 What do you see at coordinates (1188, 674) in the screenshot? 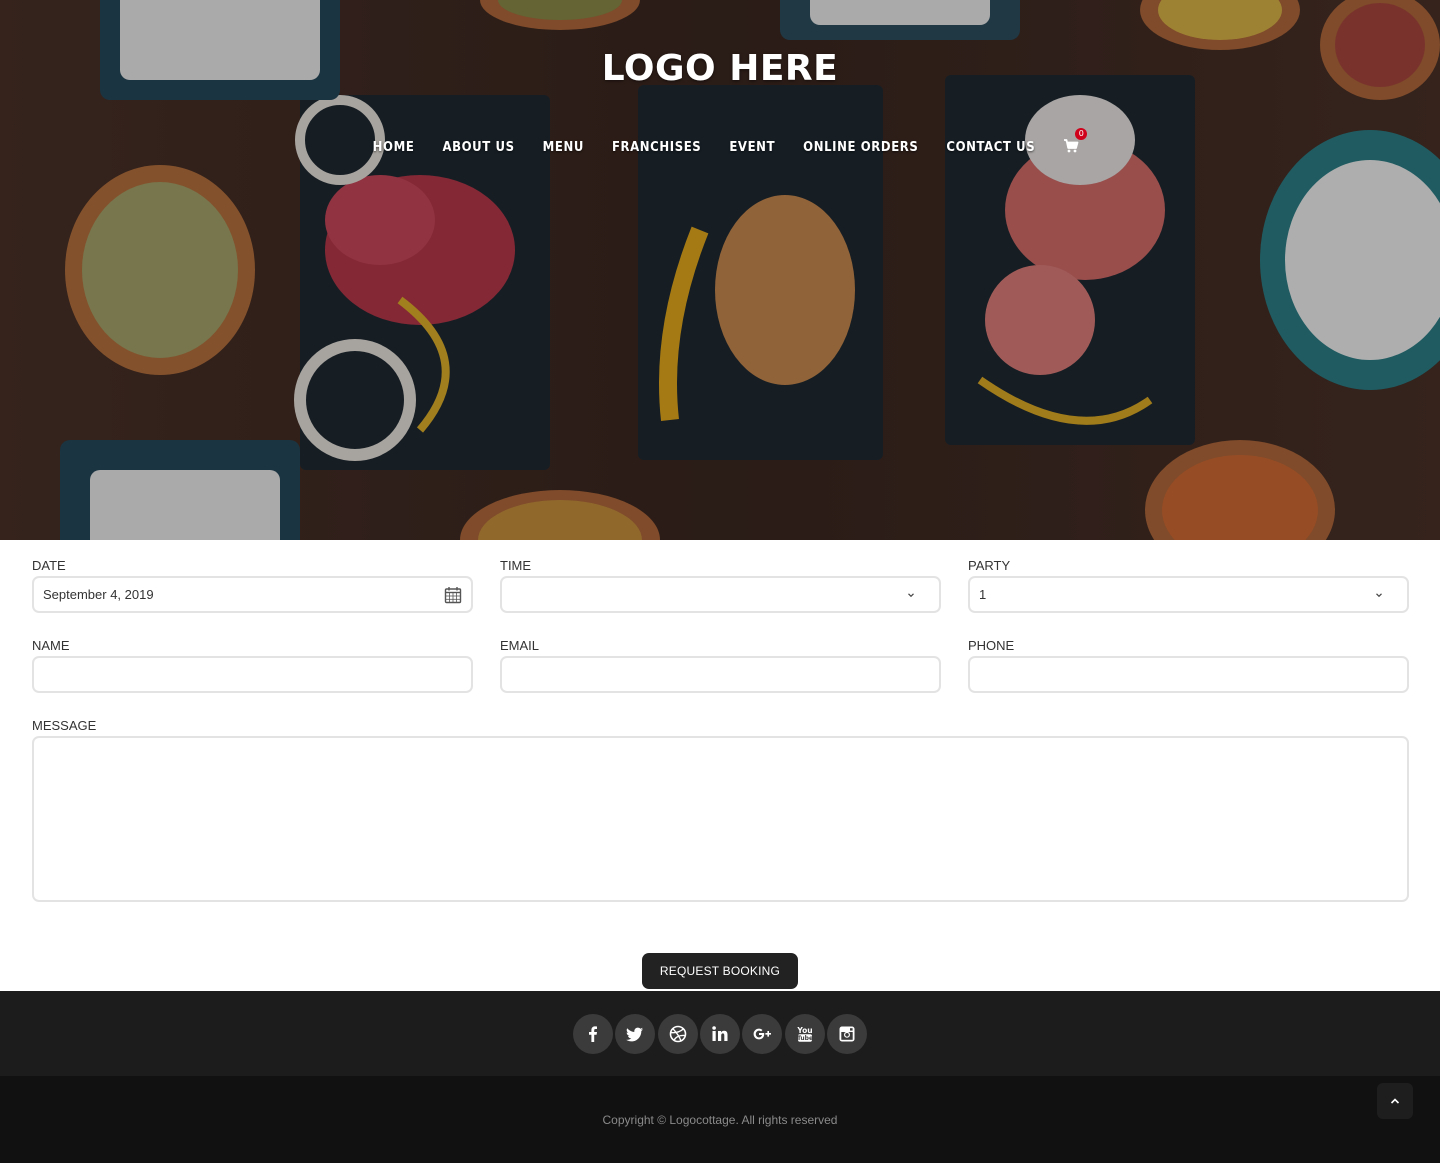
I see `phone-input` at bounding box center [1188, 674].